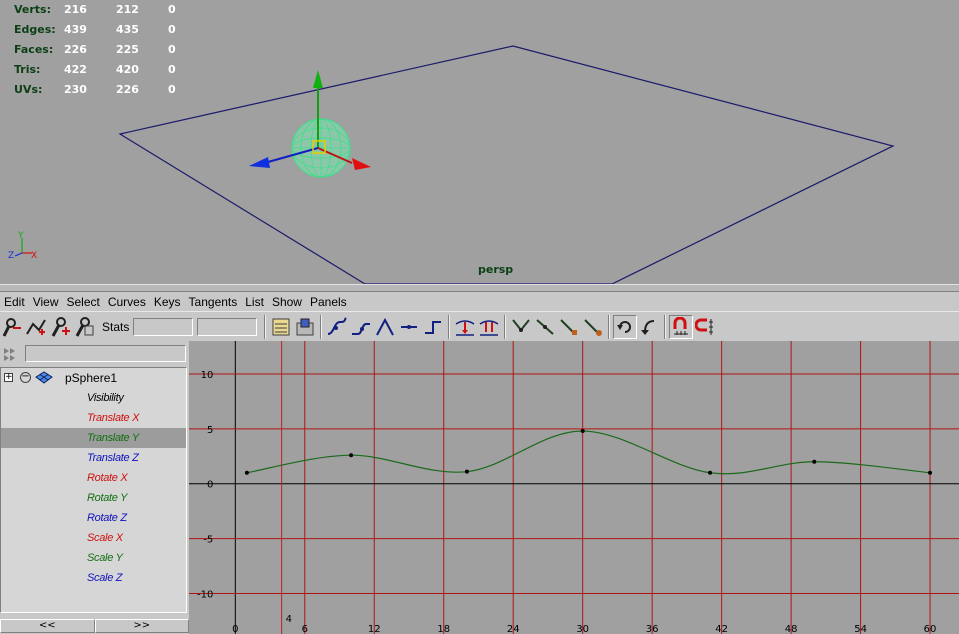 The image size is (959, 634). Describe the element at coordinates (593, 327) in the screenshot. I see `lock-tangent-weight-icon` at that location.